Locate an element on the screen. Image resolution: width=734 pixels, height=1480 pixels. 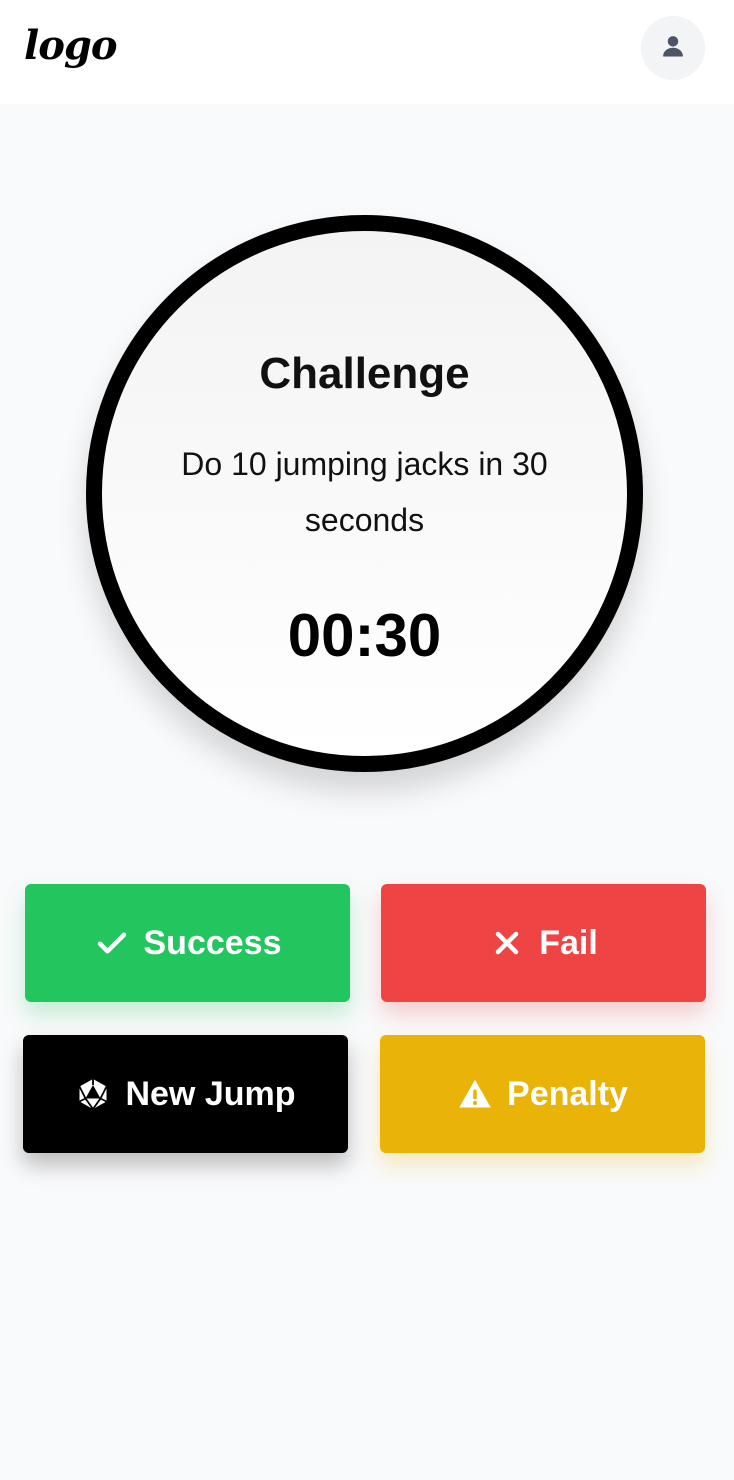
penalty-button-label: Penalty is located at coordinates (567, 1093).